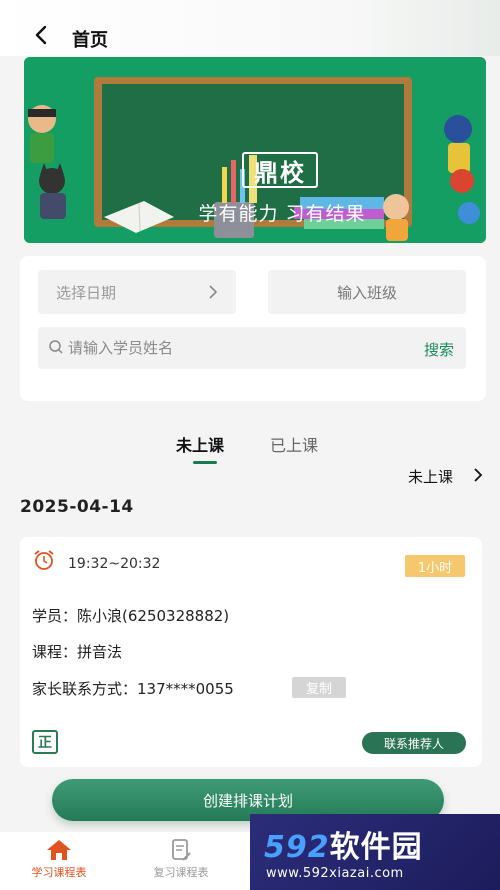  Describe the element at coordinates (280, 170) in the screenshot. I see `banner-logo: 鼎校` at that location.